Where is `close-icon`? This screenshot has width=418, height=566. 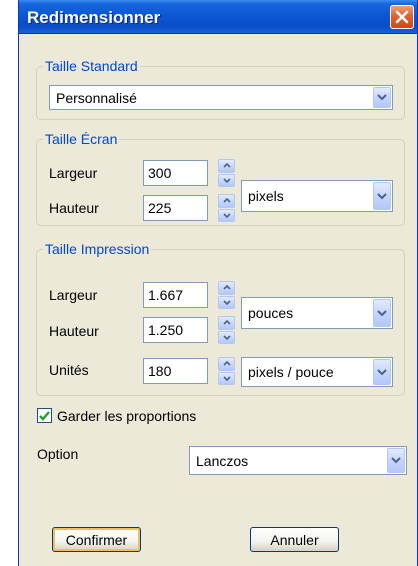
close-icon is located at coordinates (402, 17).